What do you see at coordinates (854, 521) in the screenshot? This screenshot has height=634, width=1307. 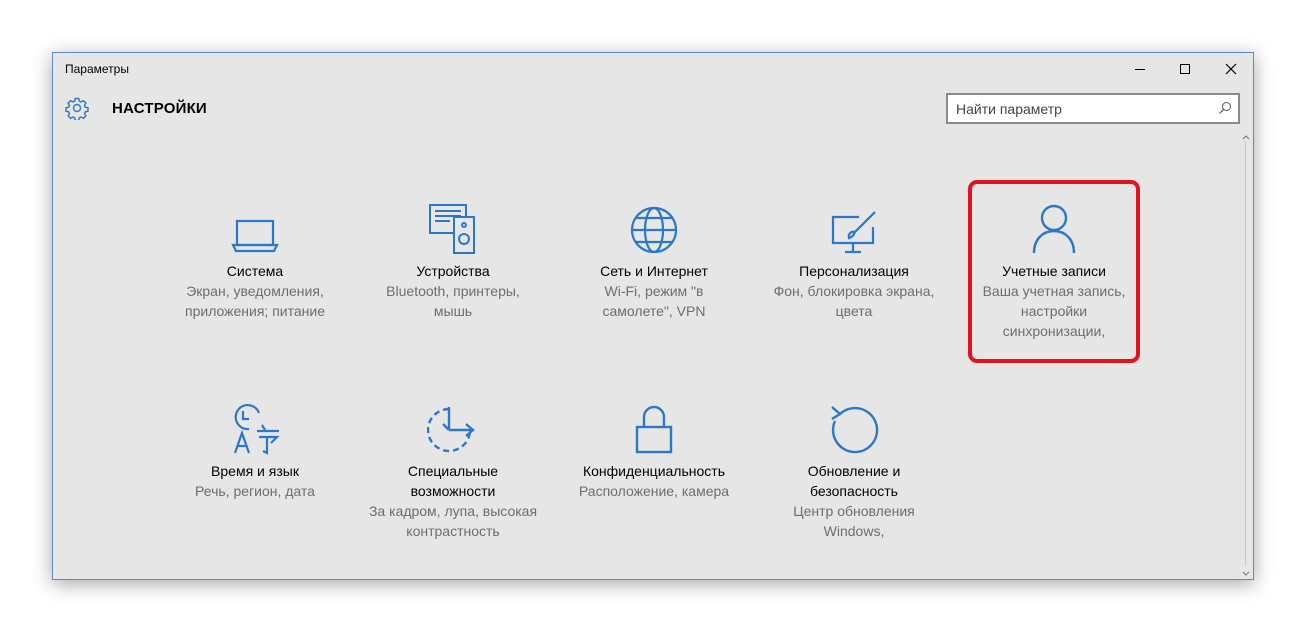 I see `tile-description: Центр обновления Windows,` at bounding box center [854, 521].